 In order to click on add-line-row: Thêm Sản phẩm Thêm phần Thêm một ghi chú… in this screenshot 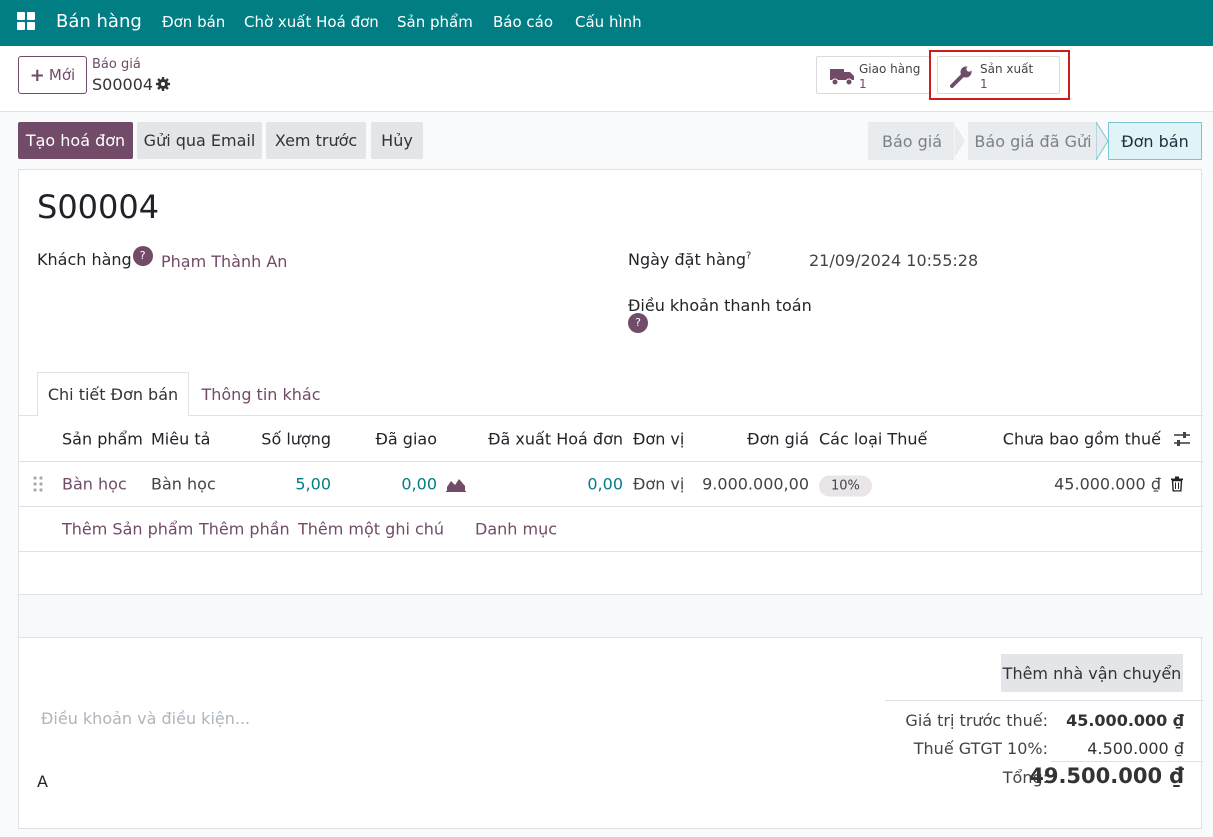, I will do `click(611, 529)`.